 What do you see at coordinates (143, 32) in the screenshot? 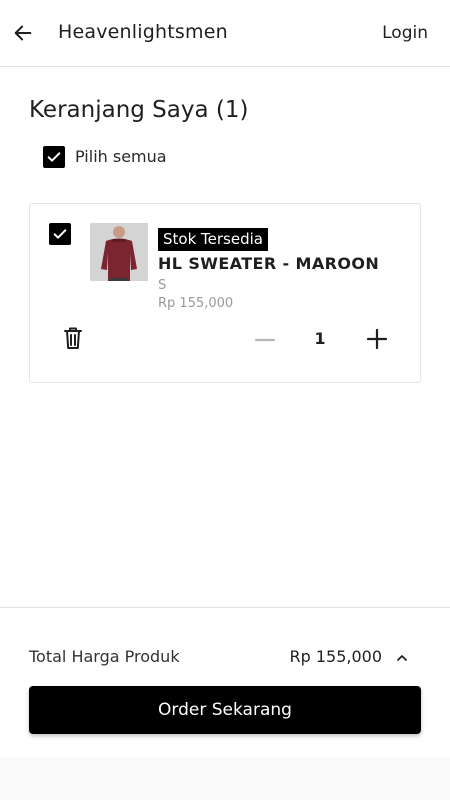
I see `brand-title: Heavenlightsmen` at bounding box center [143, 32].